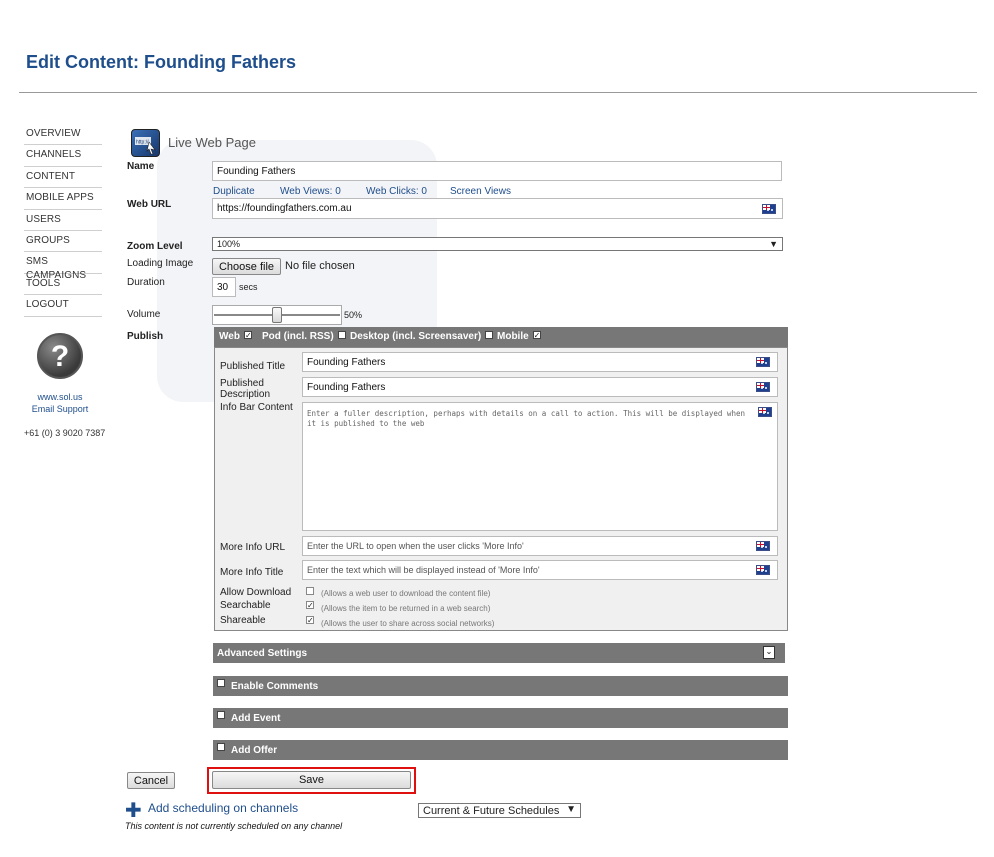 This screenshot has height=857, width=994. What do you see at coordinates (275, 686) in the screenshot?
I see `enable-comments-label: Enable Comments` at bounding box center [275, 686].